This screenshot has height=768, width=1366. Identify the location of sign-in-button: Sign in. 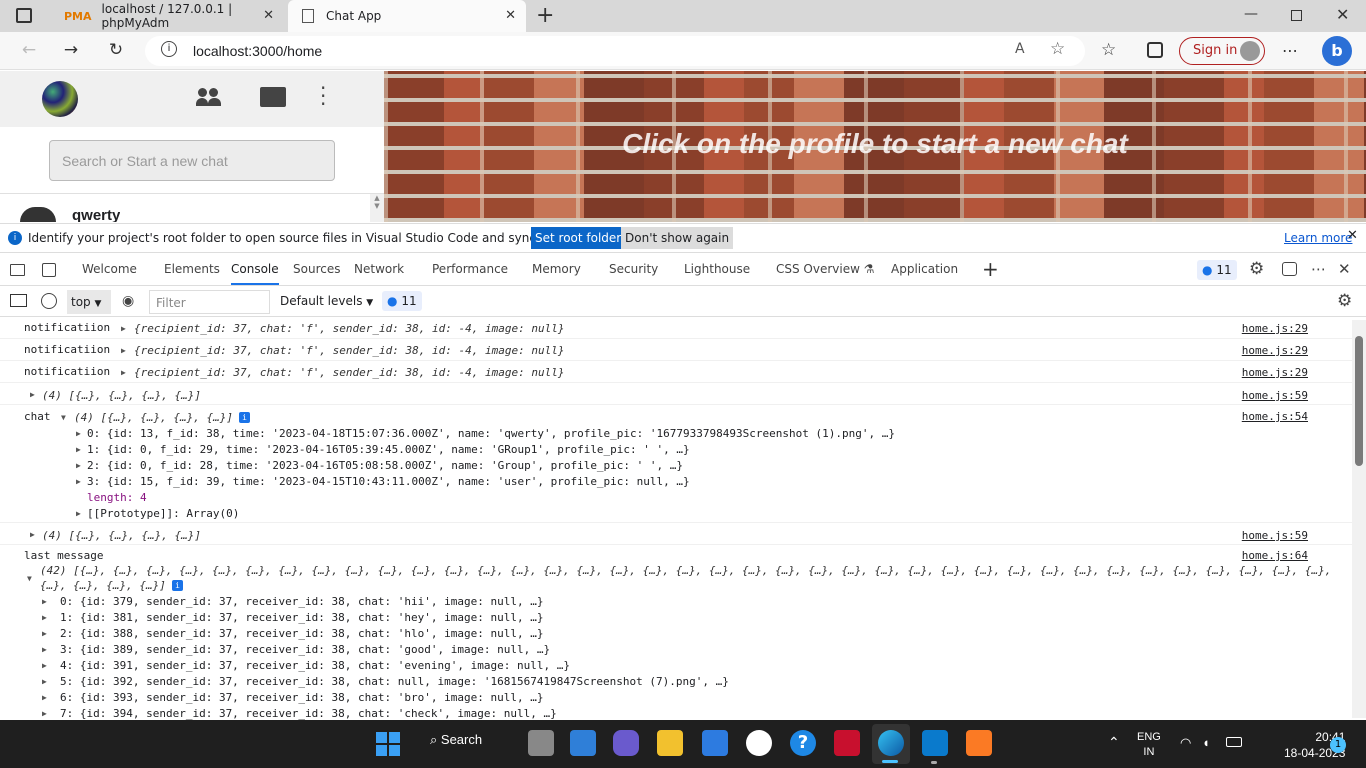
(1222, 51).